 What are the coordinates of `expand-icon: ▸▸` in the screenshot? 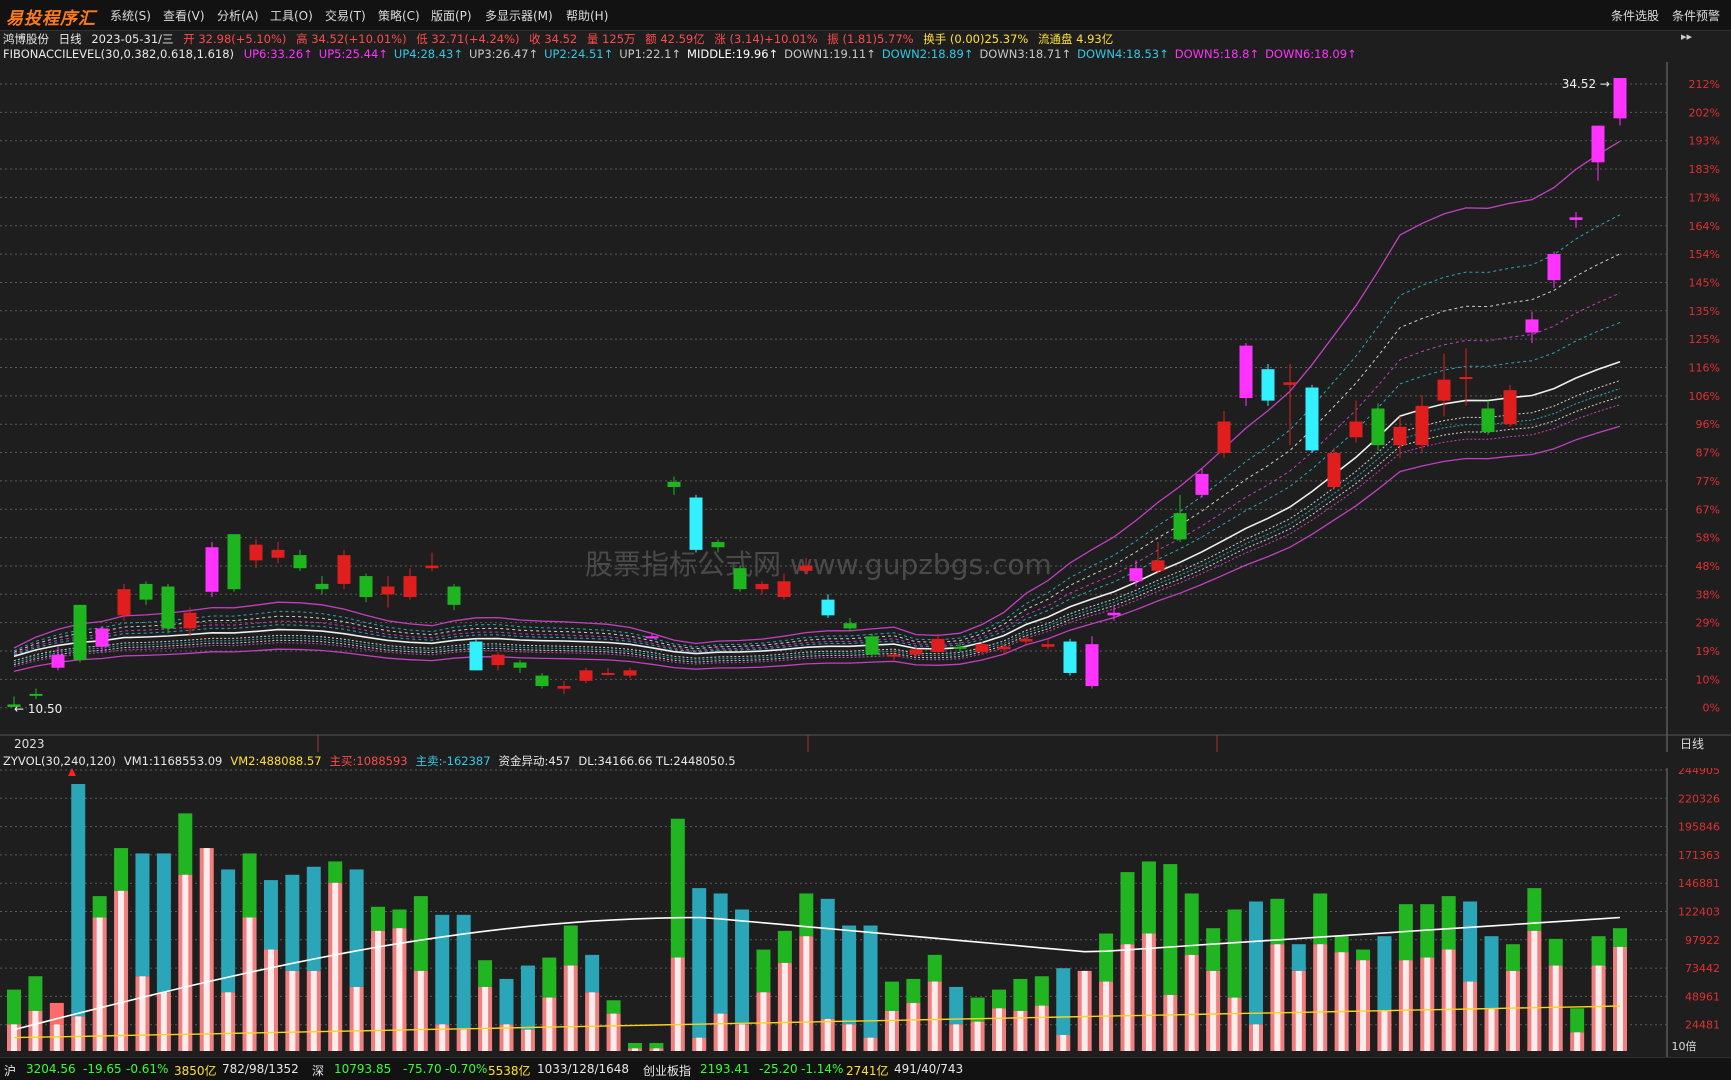 It's located at (1686, 36).